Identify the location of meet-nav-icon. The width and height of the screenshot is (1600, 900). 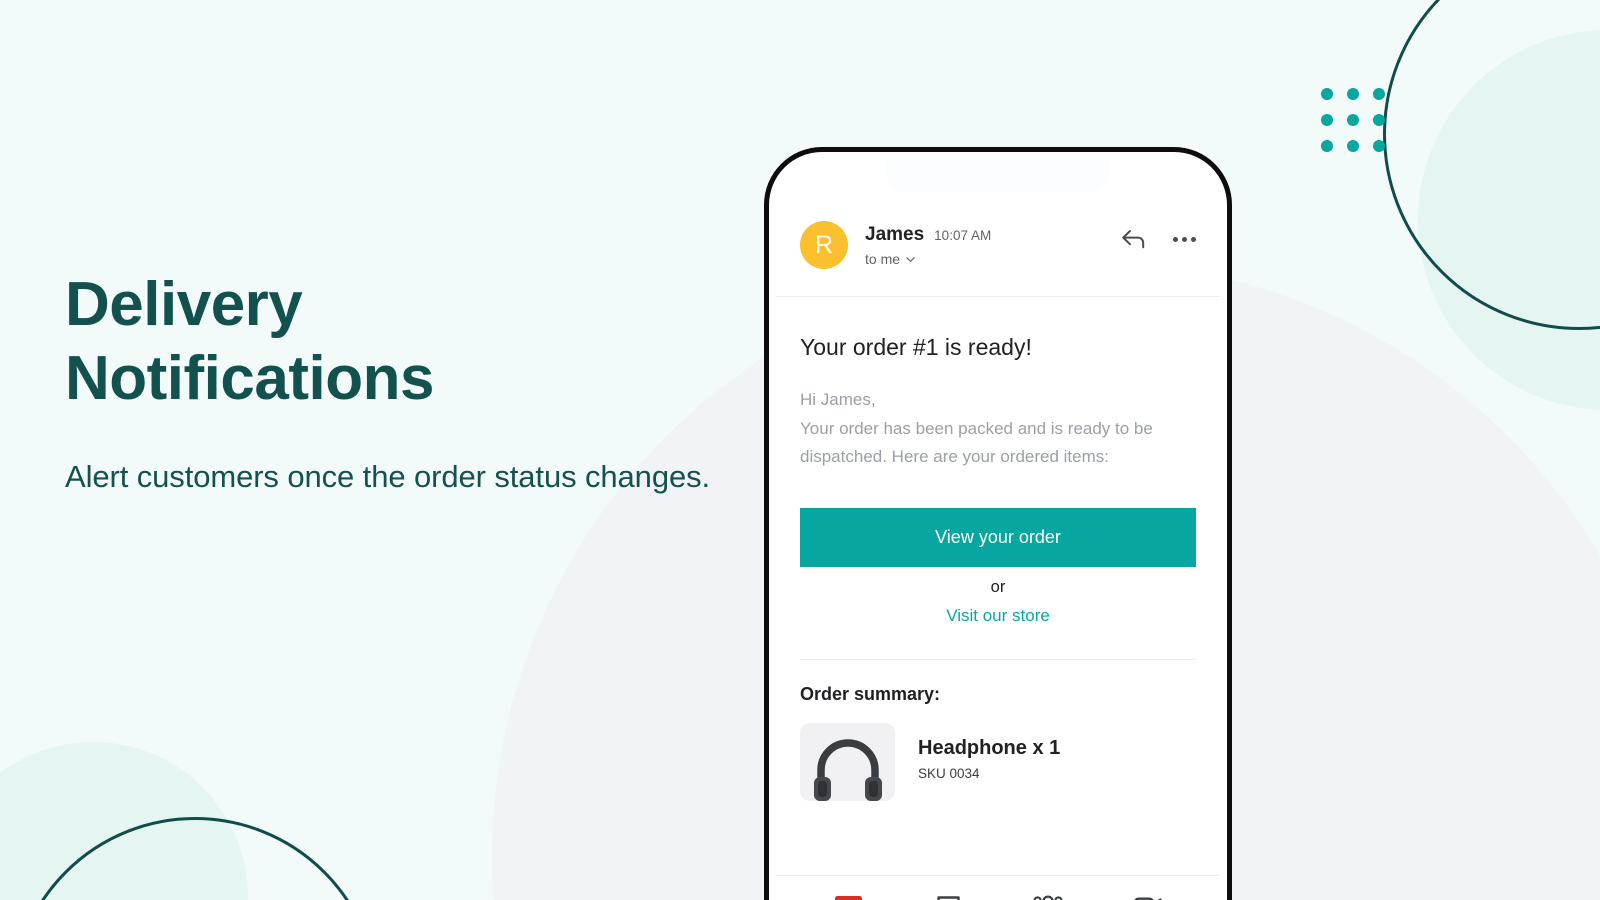
(1148, 894).